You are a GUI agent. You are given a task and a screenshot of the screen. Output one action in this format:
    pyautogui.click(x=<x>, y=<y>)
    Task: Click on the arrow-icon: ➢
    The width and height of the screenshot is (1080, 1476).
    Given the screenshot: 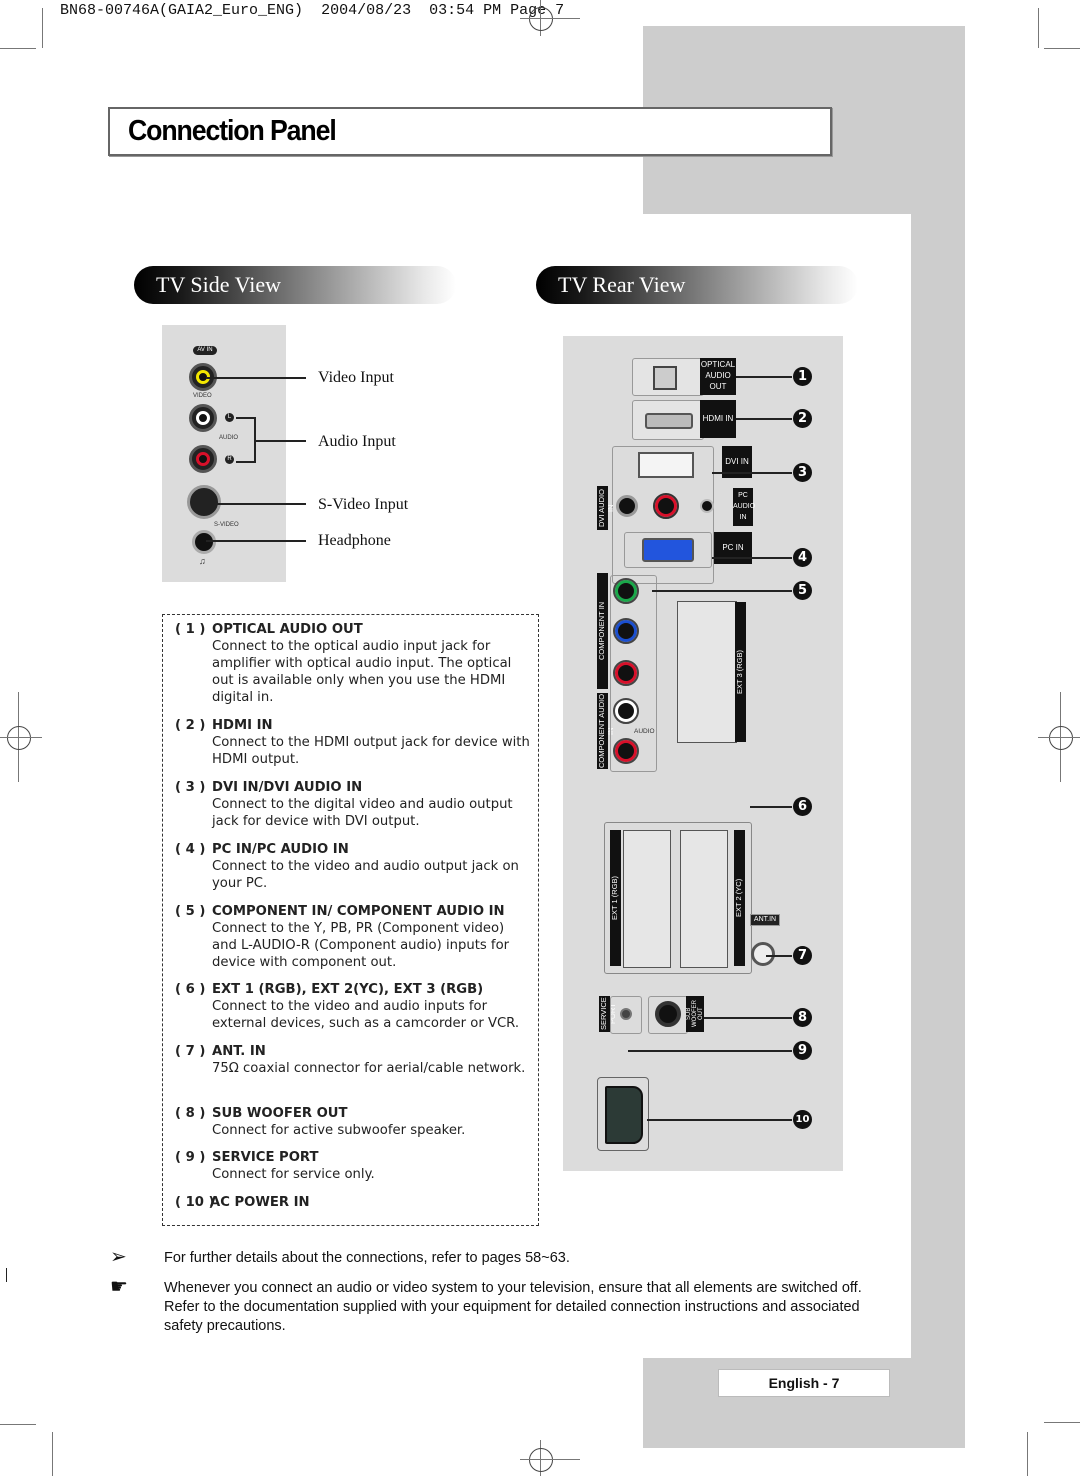 What is the action you would take?
    pyautogui.click(x=118, y=1257)
    